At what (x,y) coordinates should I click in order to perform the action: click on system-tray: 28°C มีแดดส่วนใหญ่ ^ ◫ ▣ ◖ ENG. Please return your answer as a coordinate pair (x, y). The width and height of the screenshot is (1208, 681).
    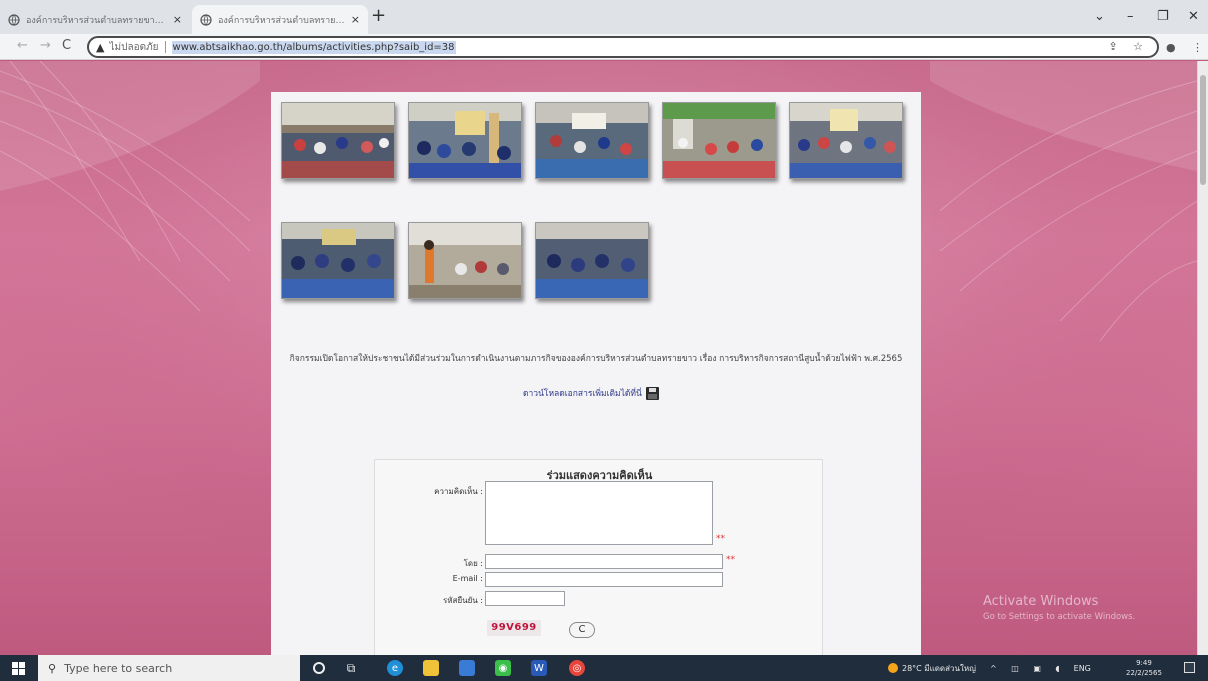
    Looking at the image, I should click on (989, 668).